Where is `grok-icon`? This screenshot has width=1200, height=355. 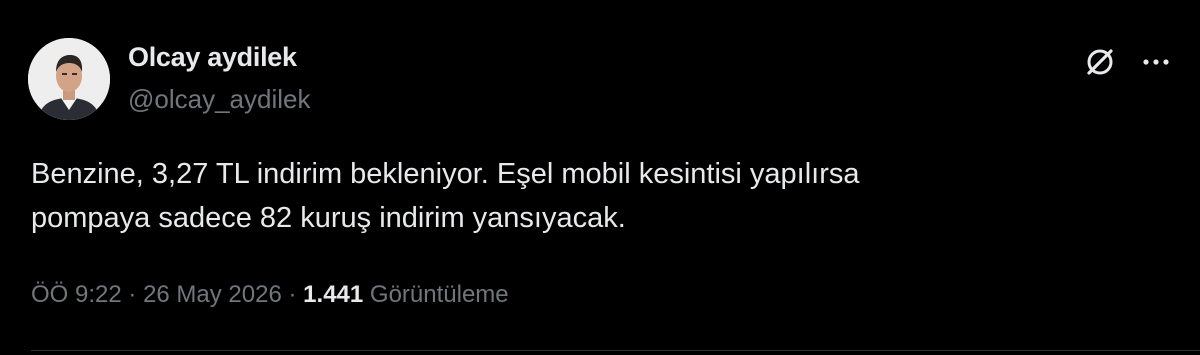 grok-icon is located at coordinates (1100, 62).